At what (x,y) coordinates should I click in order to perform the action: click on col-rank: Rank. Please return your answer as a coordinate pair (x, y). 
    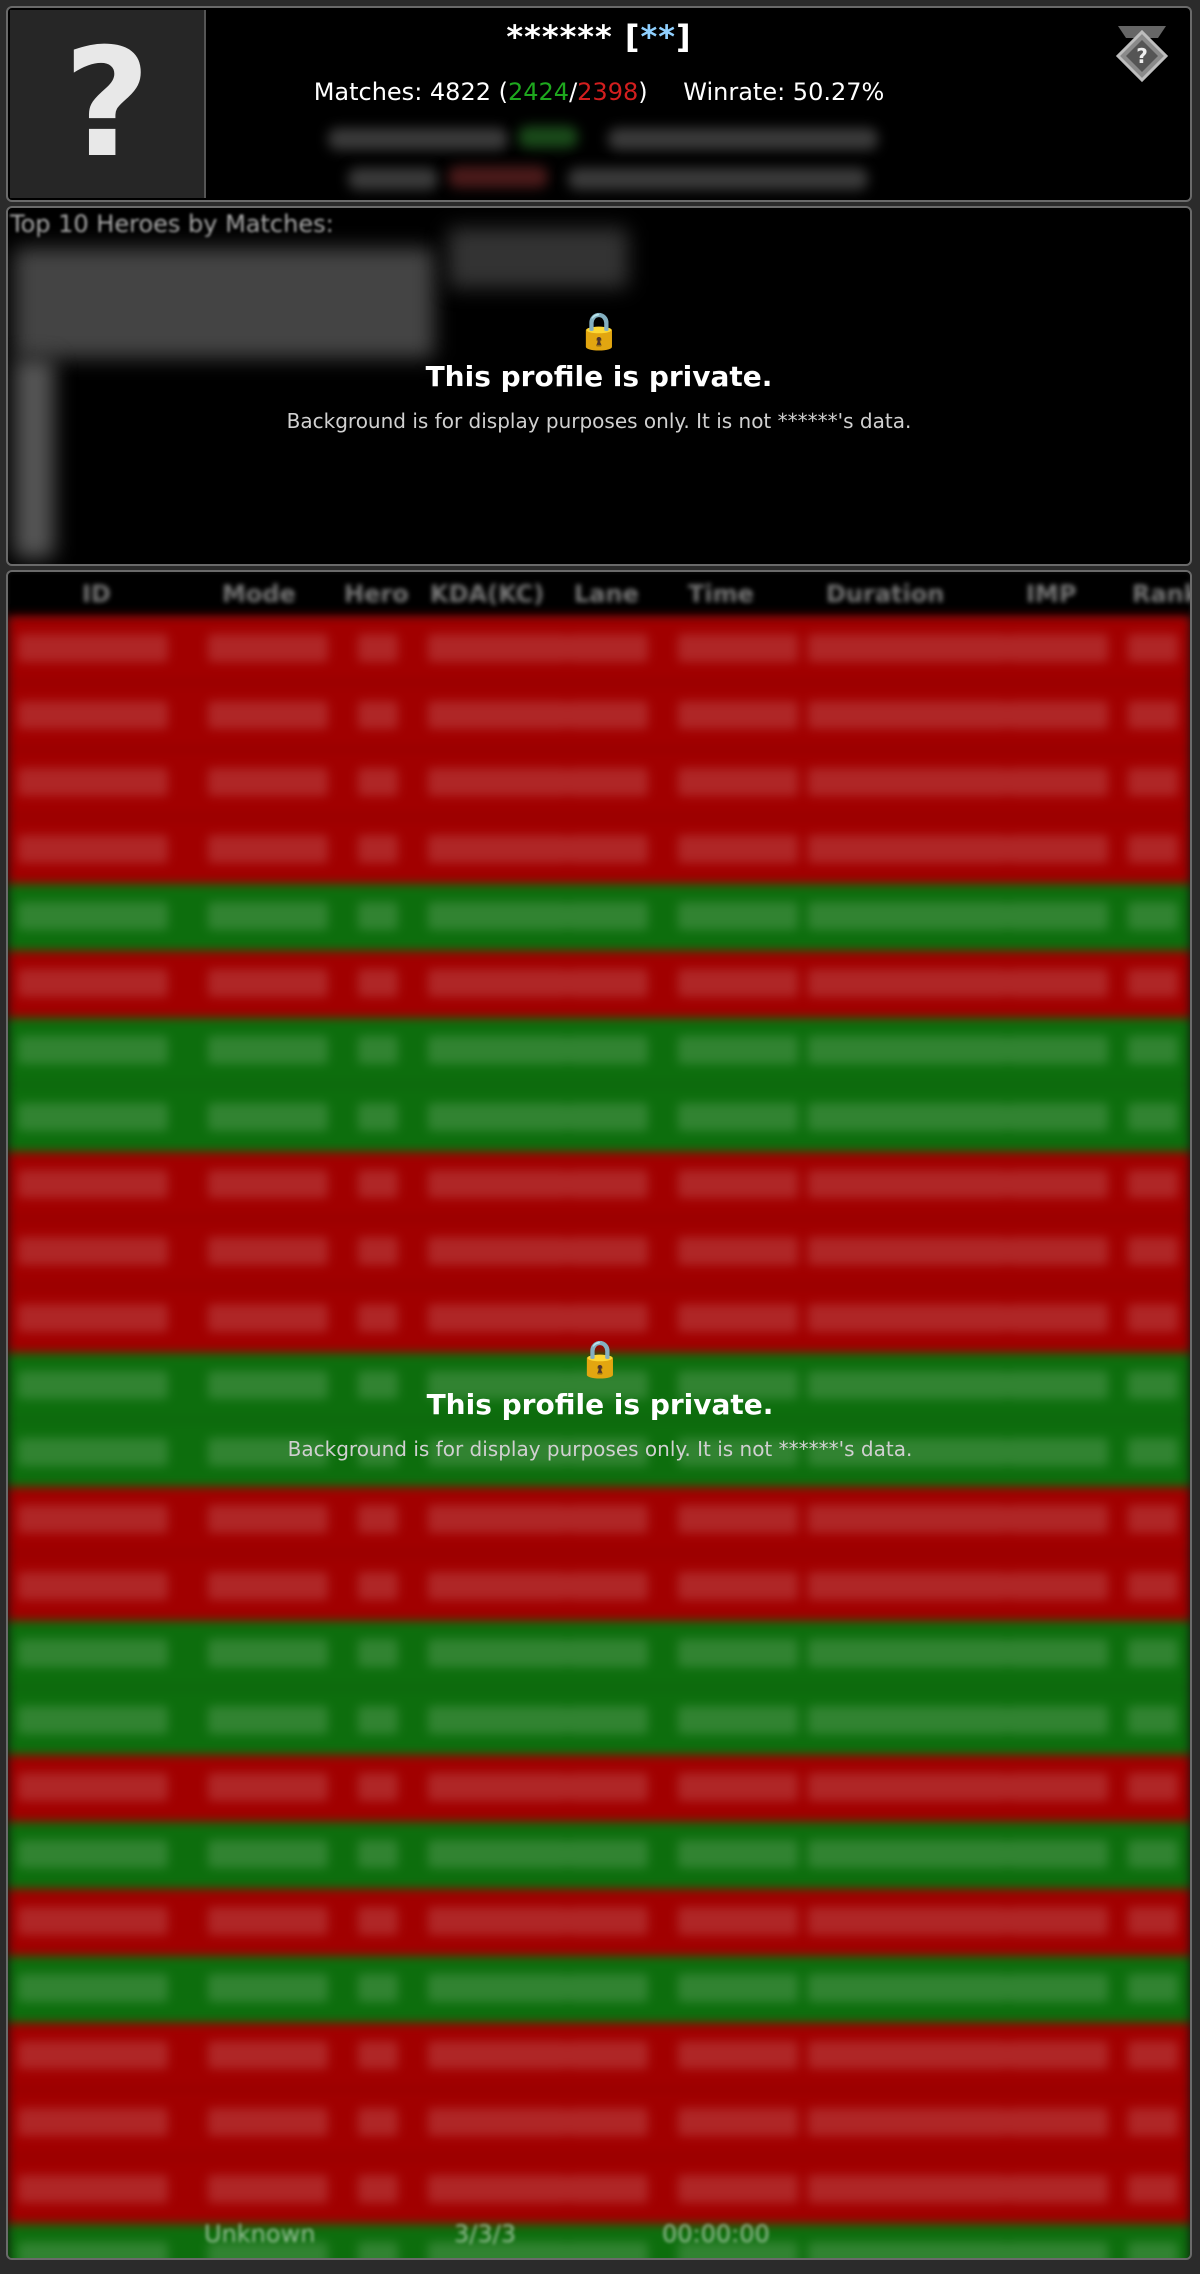
    Looking at the image, I should click on (1161, 594).